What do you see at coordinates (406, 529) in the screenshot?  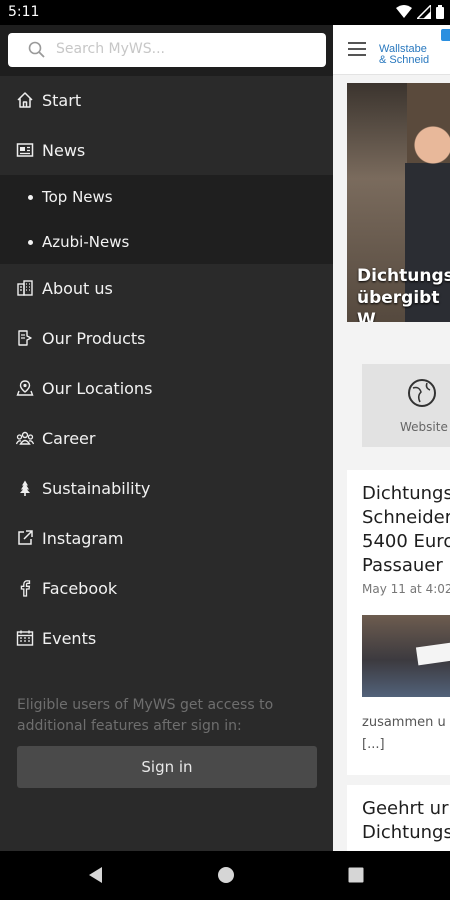 I see `article-title: Dichtungs Schneider 5400 Euro Passauer` at bounding box center [406, 529].